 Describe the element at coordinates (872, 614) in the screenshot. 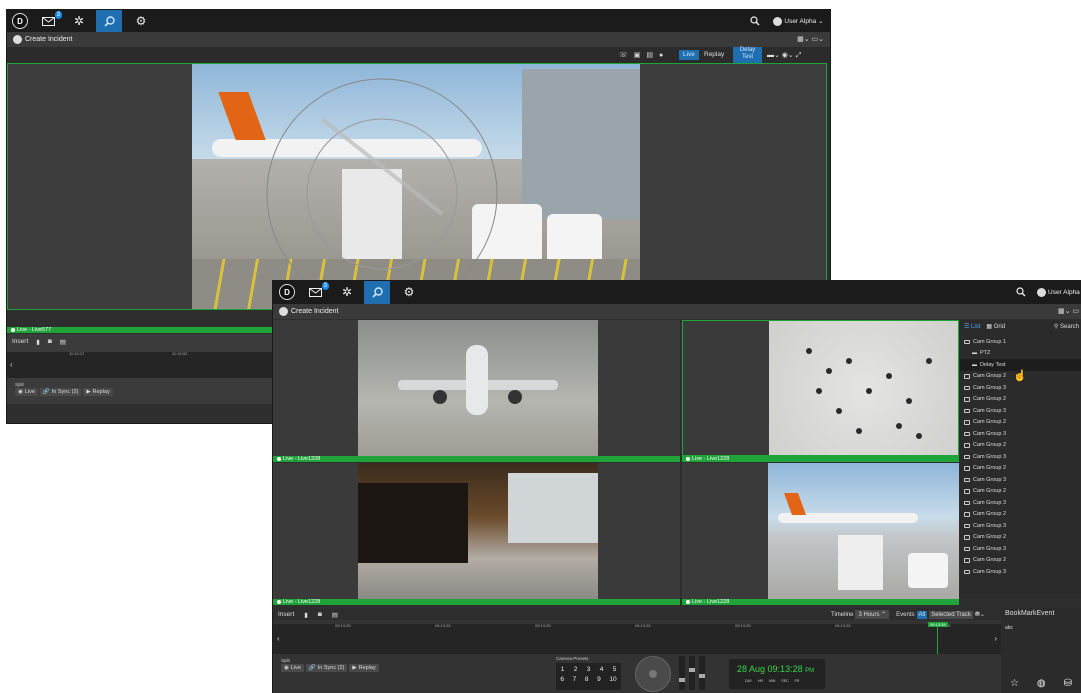

I see `timeline-range-select: 3 Hours ⌃` at that location.